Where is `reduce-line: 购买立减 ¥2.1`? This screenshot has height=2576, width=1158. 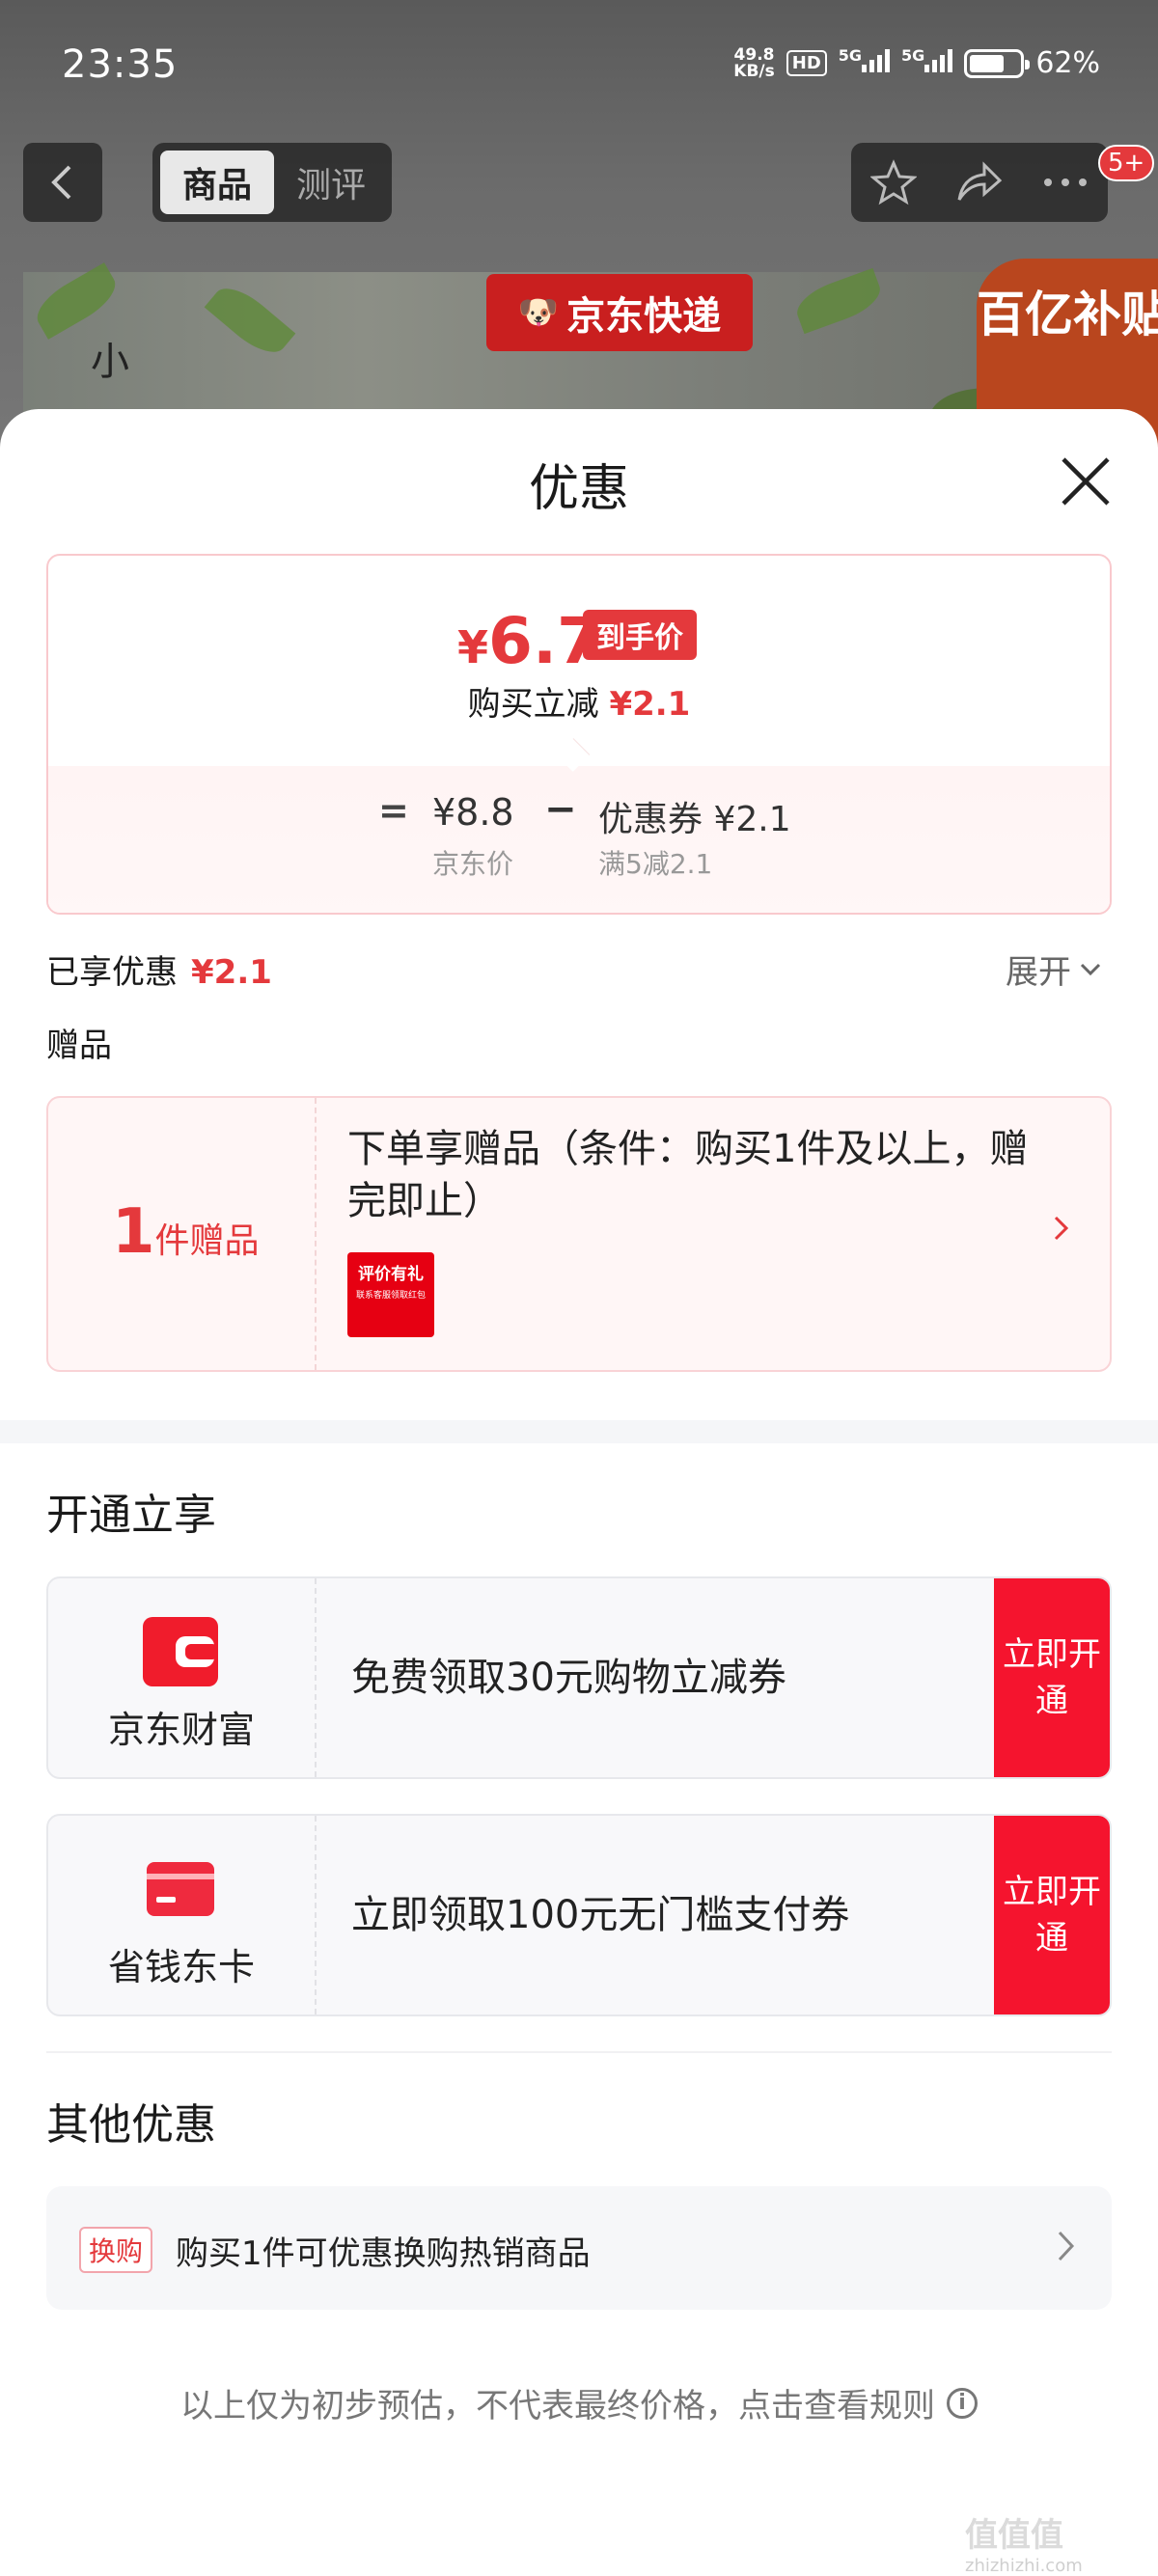
reduce-line: 购买立减 ¥2.1 is located at coordinates (579, 704).